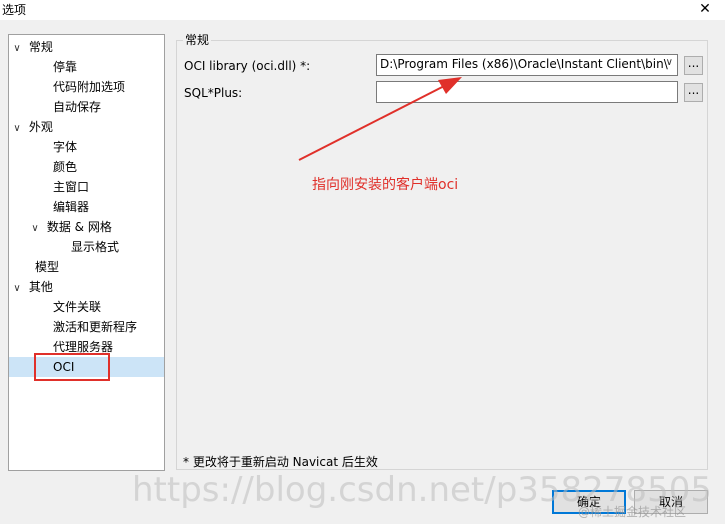 This screenshot has height=524, width=725. I want to click on oci-library-label: OCI library (oci.dll) *:, so click(247, 66).